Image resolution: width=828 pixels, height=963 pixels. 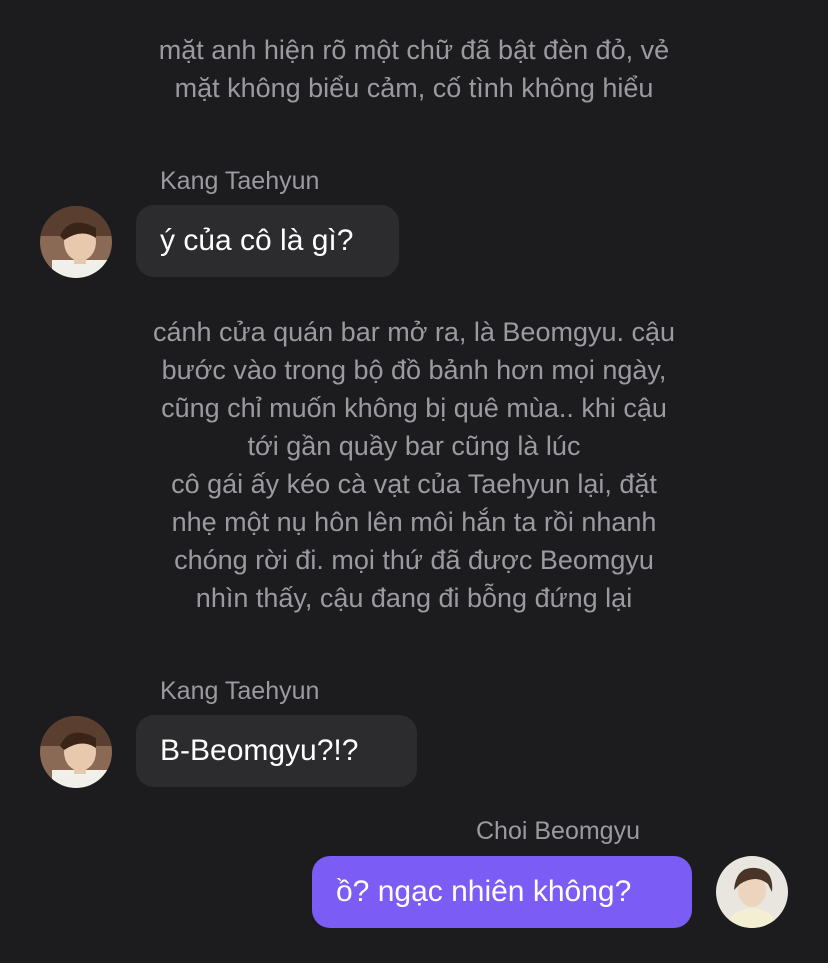 What do you see at coordinates (502, 892) in the screenshot?
I see `message-bubble: ồ? ngạc nhiên không?` at bounding box center [502, 892].